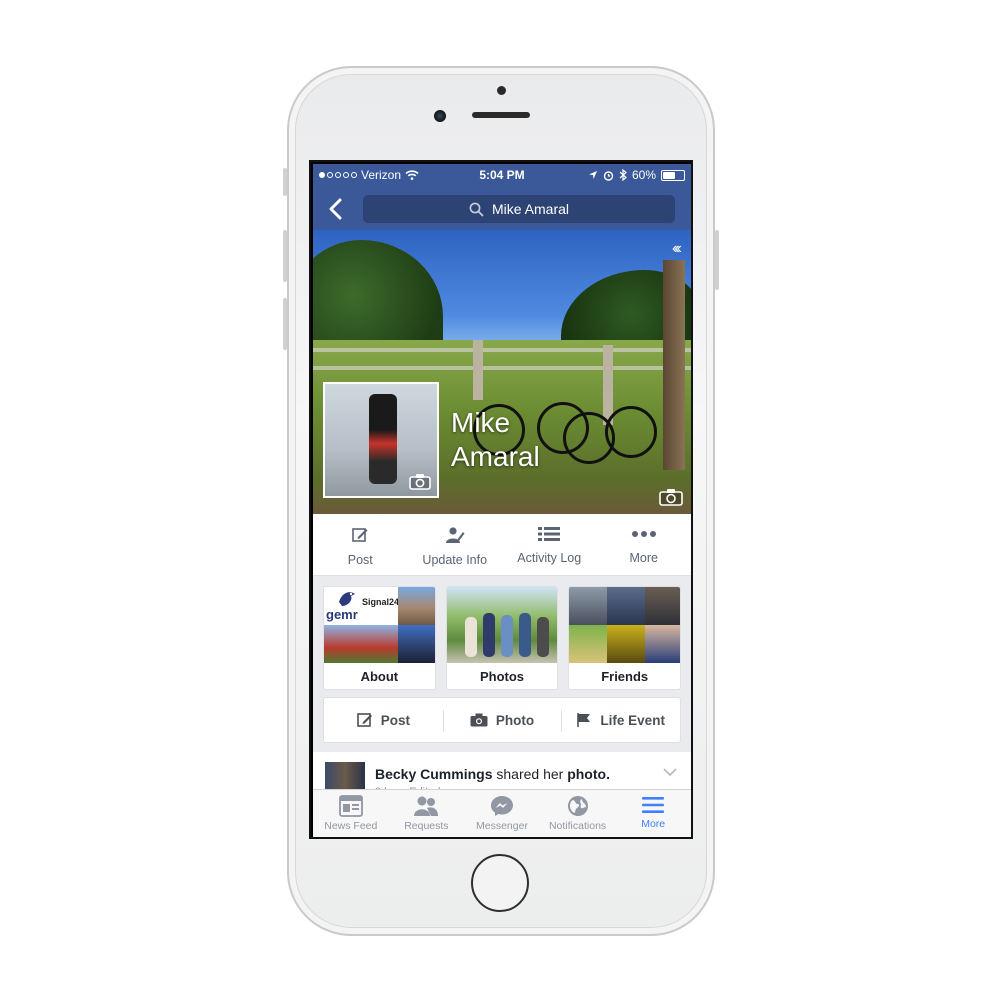  I want to click on tab-label: News Feed, so click(351, 826).